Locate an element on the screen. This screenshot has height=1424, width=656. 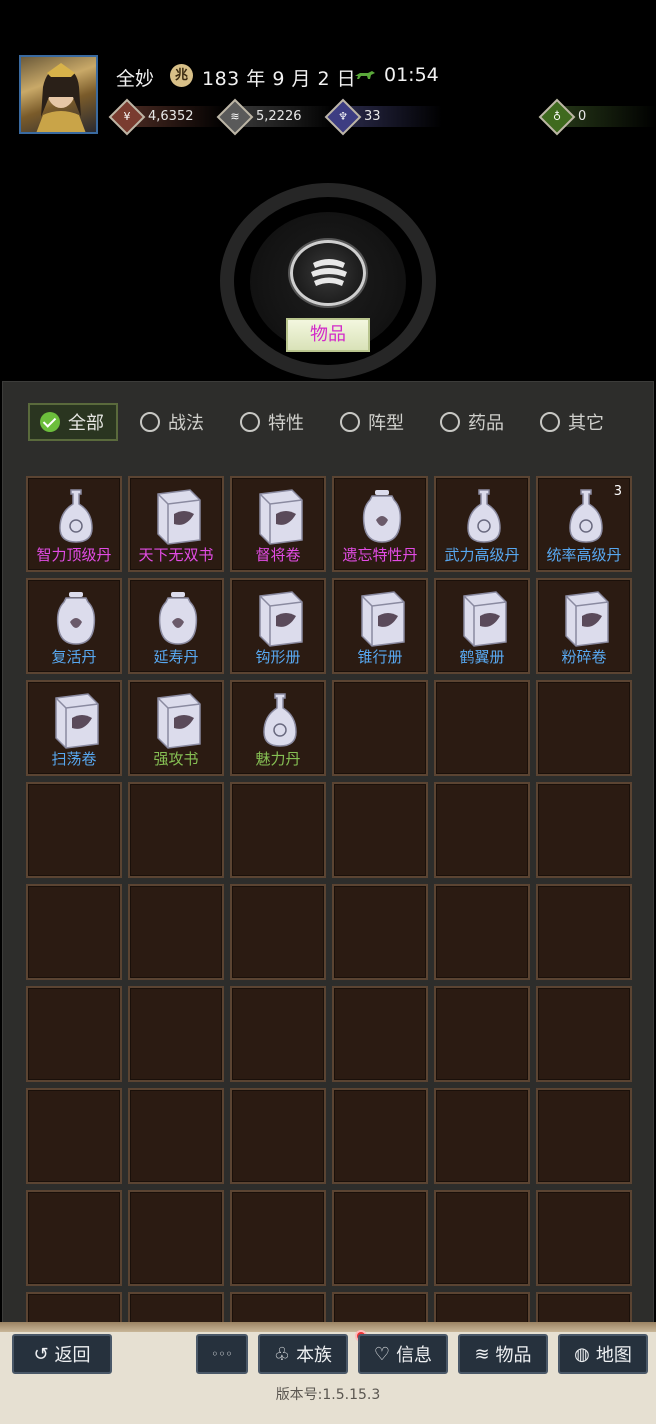
tab-tactics: 战法 is located at coordinates (172, 422).